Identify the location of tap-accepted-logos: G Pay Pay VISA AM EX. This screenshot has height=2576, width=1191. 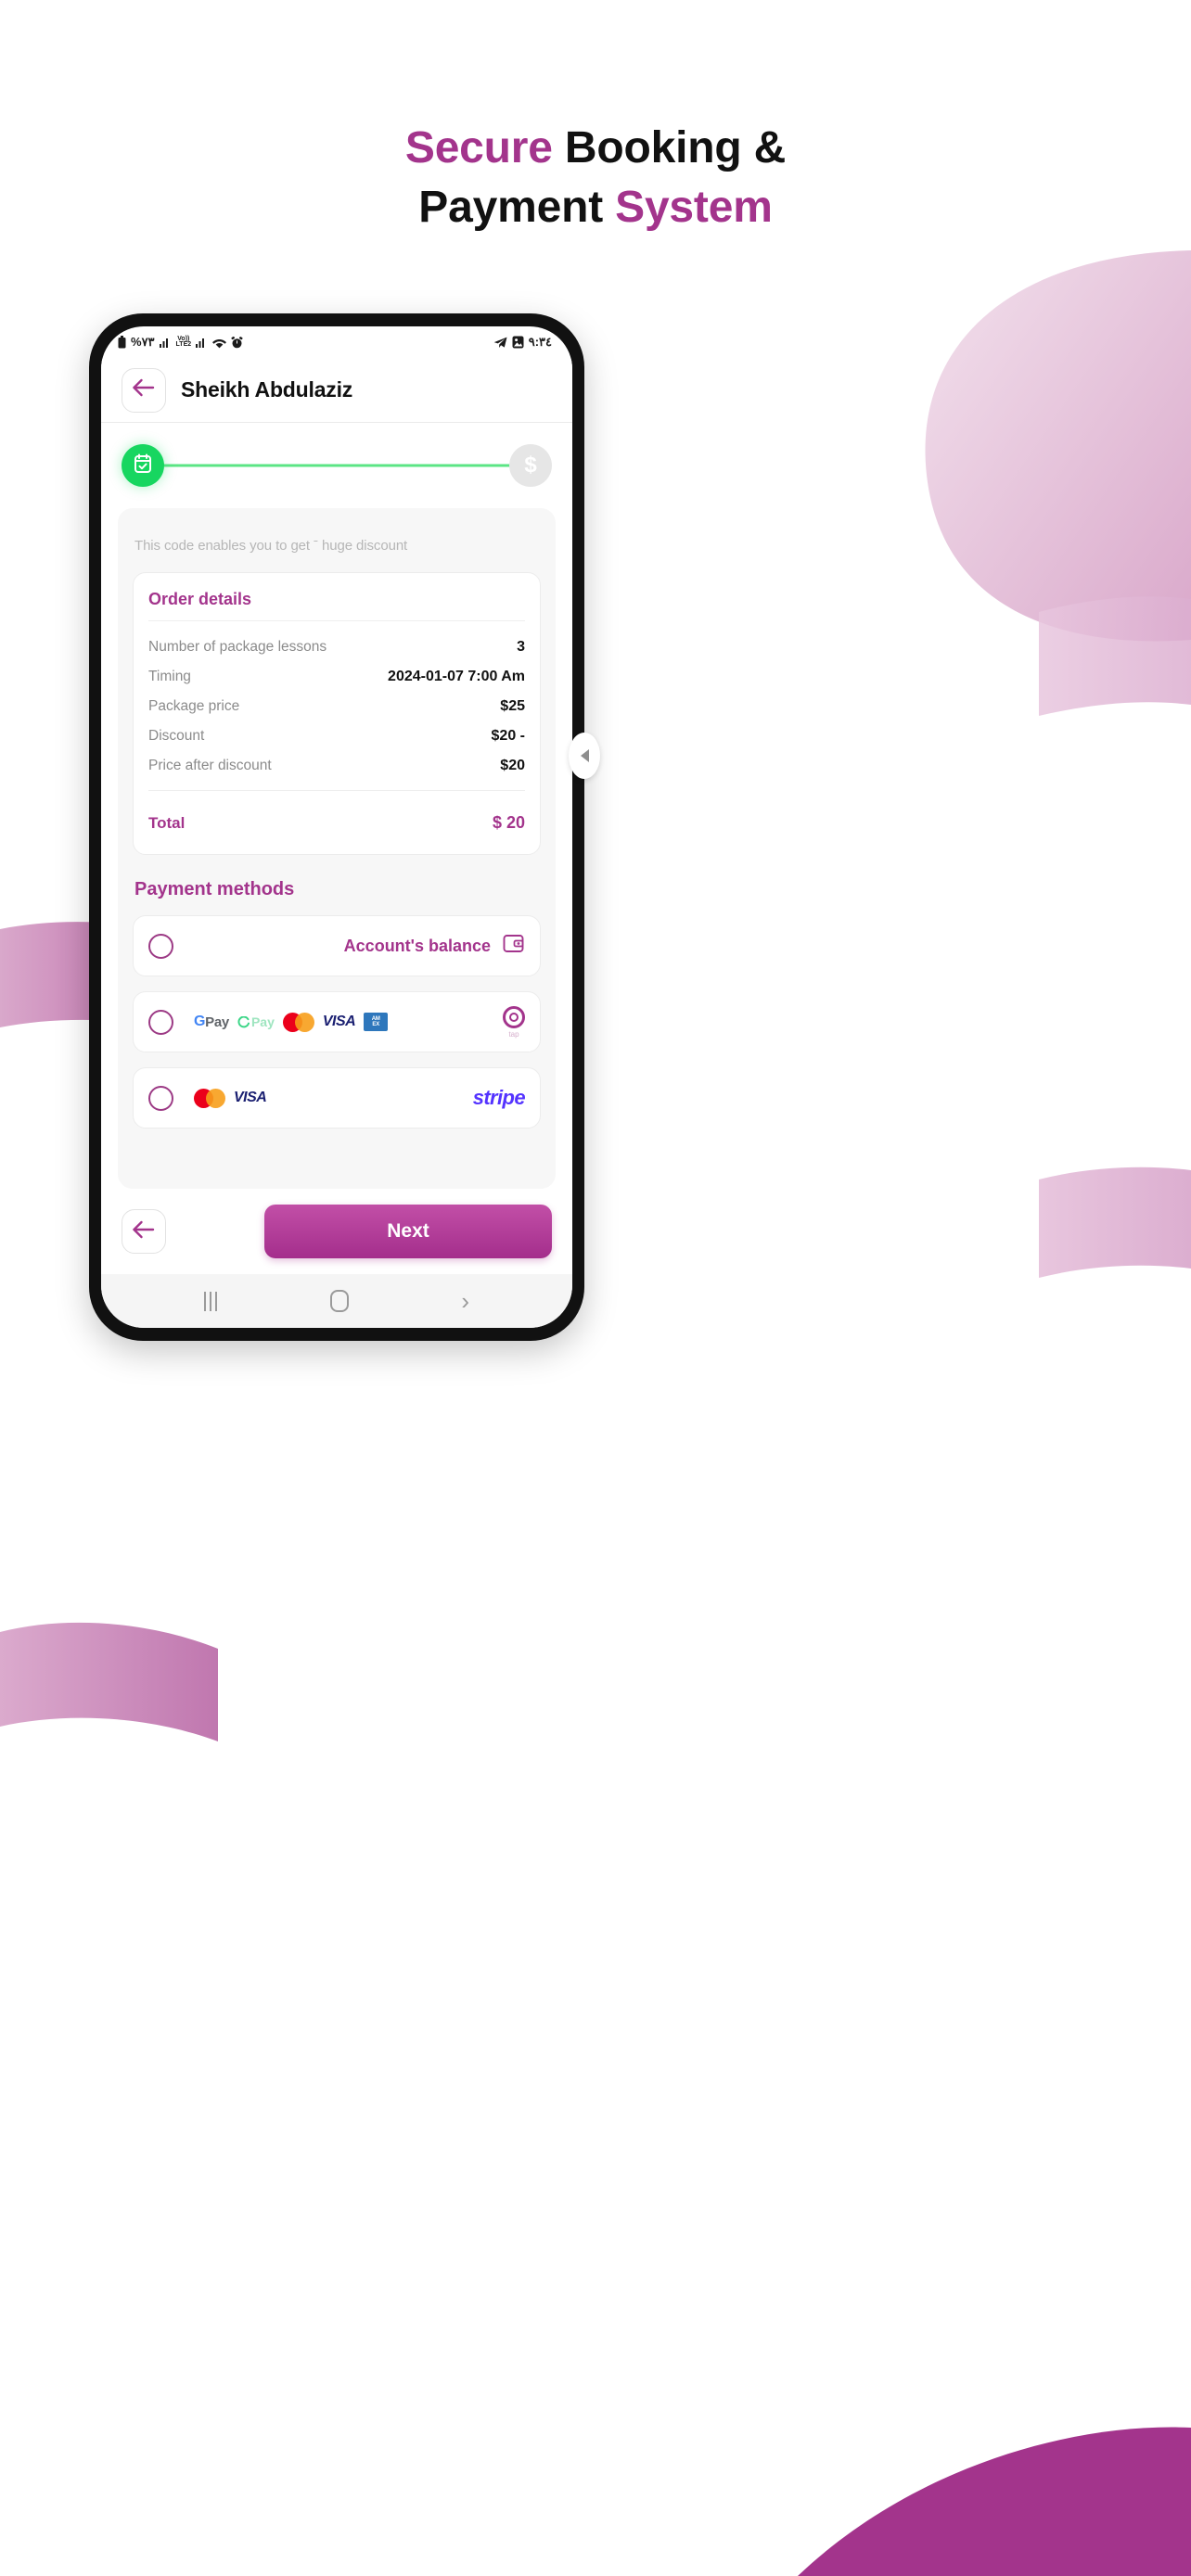
(291, 1022).